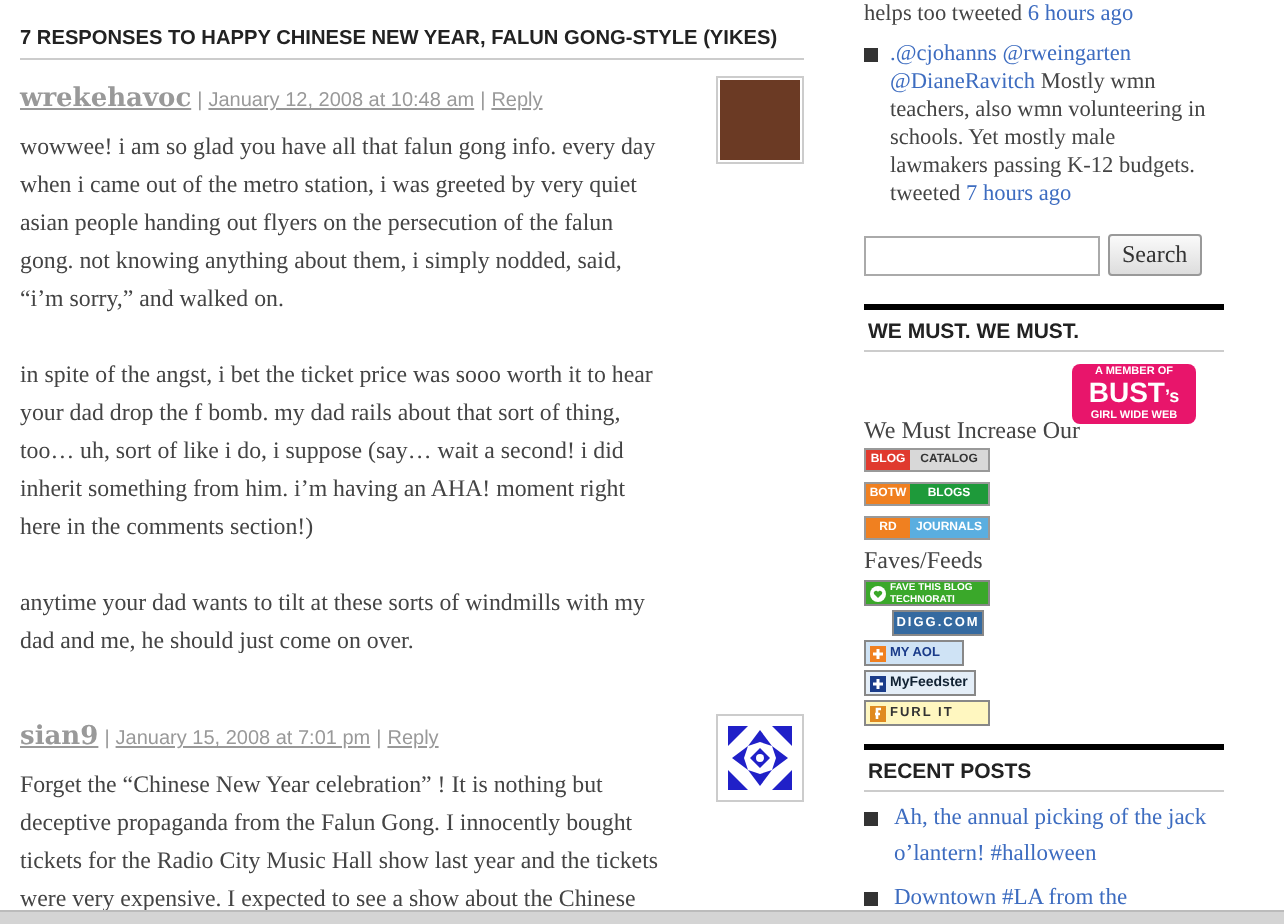 This screenshot has height=924, width=1284. Describe the element at coordinates (333, 622) in the screenshot. I see `comment-text: anytime your dad wants to tilt at these sorts of windmills with my dad and me, he should just come on over.` at that location.